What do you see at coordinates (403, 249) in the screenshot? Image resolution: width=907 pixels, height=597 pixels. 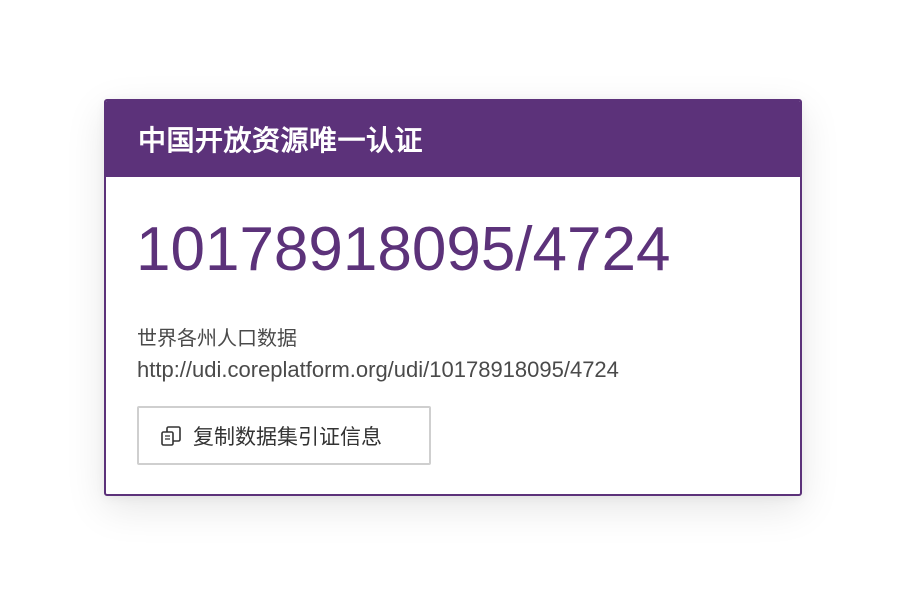 I see `udi-number: 10178918095/4724` at bounding box center [403, 249].